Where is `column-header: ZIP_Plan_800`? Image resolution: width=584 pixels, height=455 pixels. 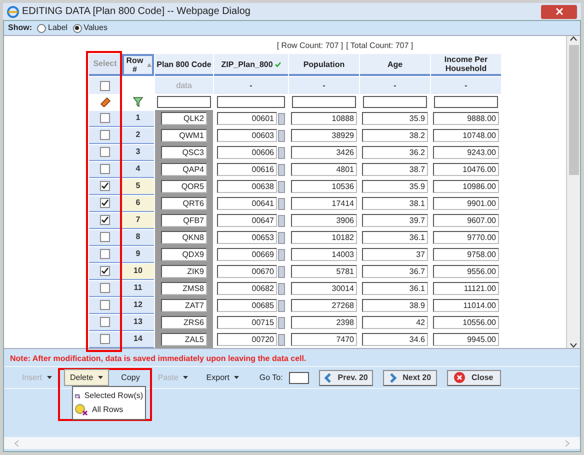 column-header: ZIP_Plan_800 is located at coordinates (251, 65).